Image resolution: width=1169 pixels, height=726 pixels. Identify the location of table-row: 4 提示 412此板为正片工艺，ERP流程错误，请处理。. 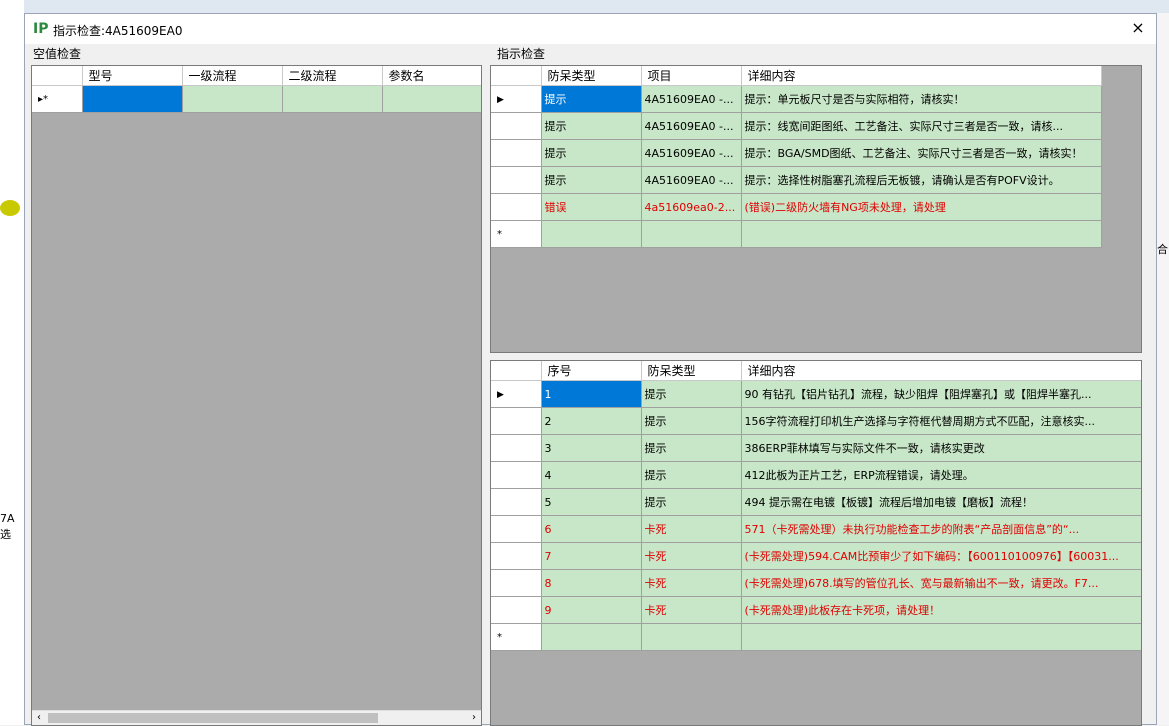
(816, 475).